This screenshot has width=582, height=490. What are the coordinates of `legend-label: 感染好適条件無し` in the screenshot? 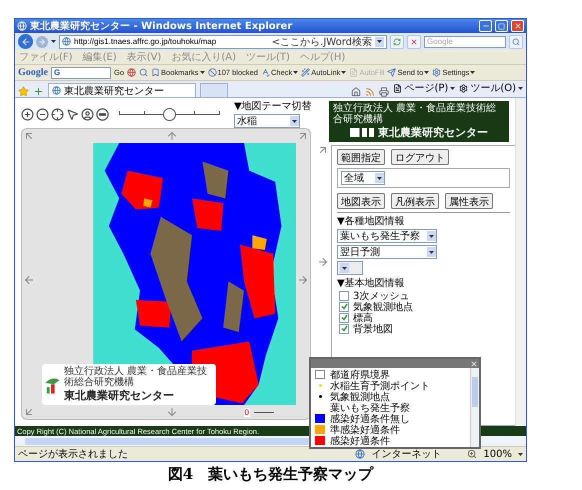 It's located at (370, 418).